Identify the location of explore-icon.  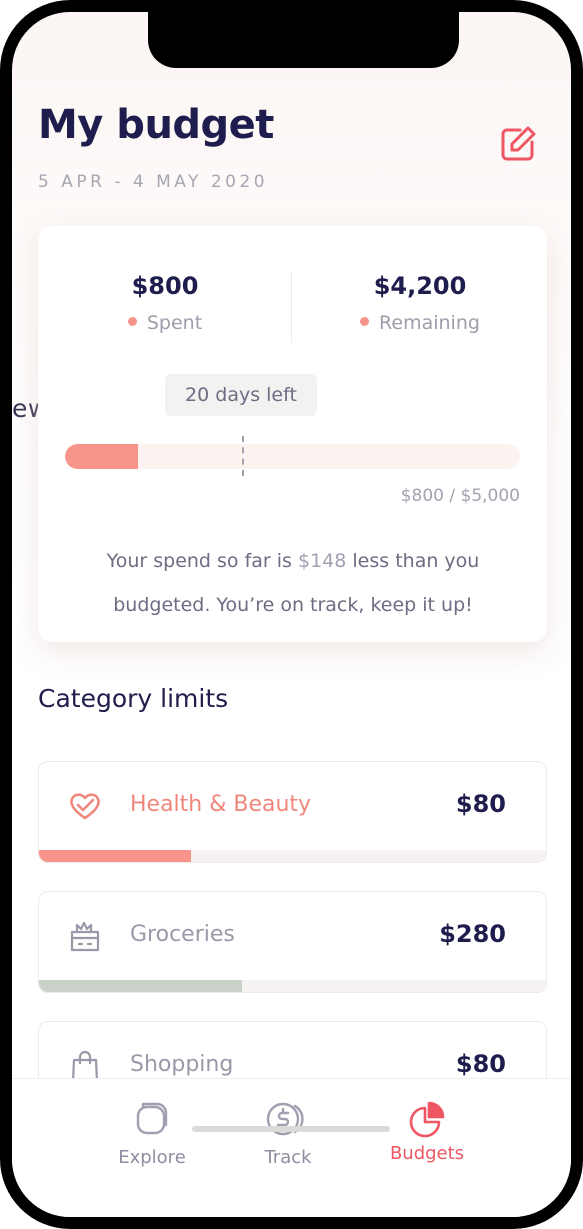
(152, 1118).